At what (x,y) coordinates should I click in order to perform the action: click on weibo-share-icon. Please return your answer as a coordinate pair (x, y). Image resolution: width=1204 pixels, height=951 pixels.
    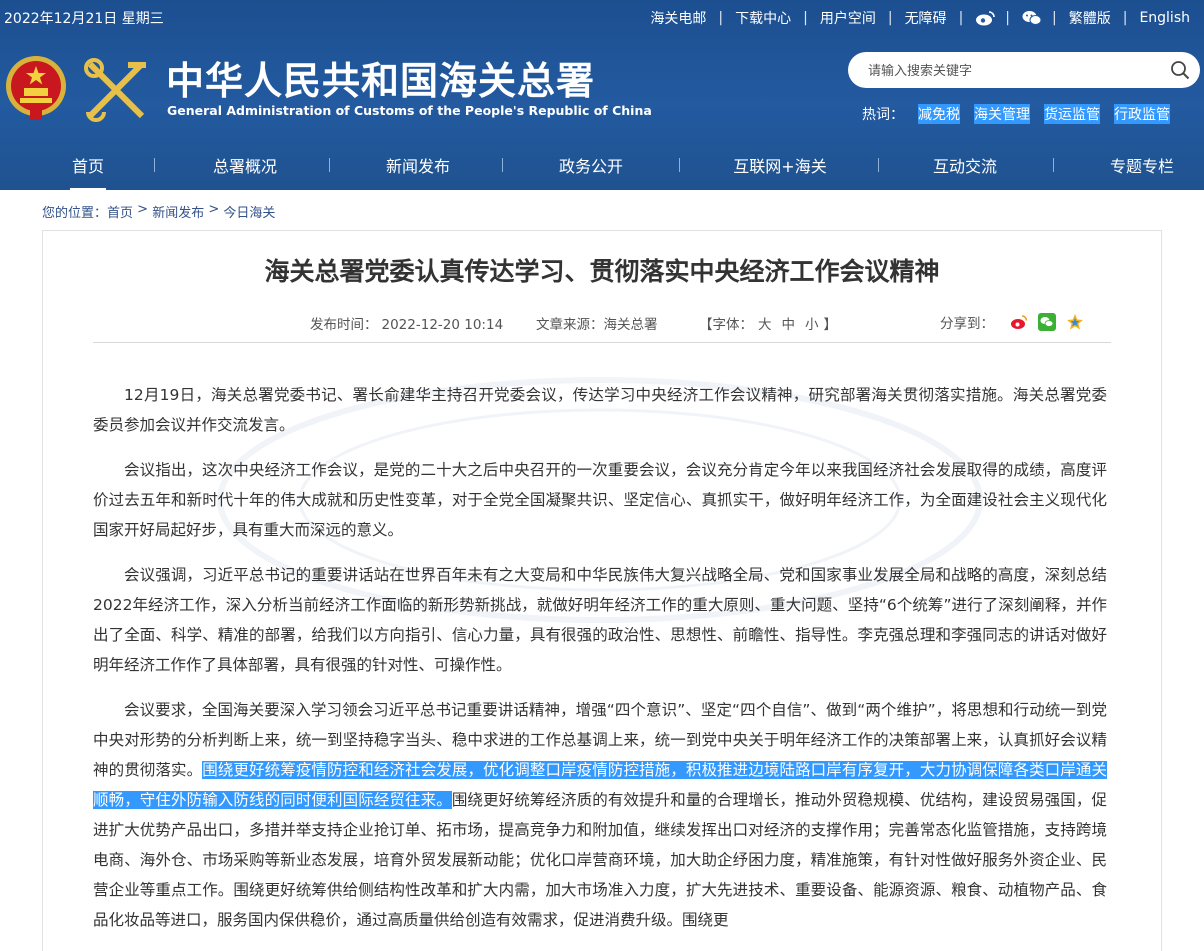
    Looking at the image, I should click on (1019, 322).